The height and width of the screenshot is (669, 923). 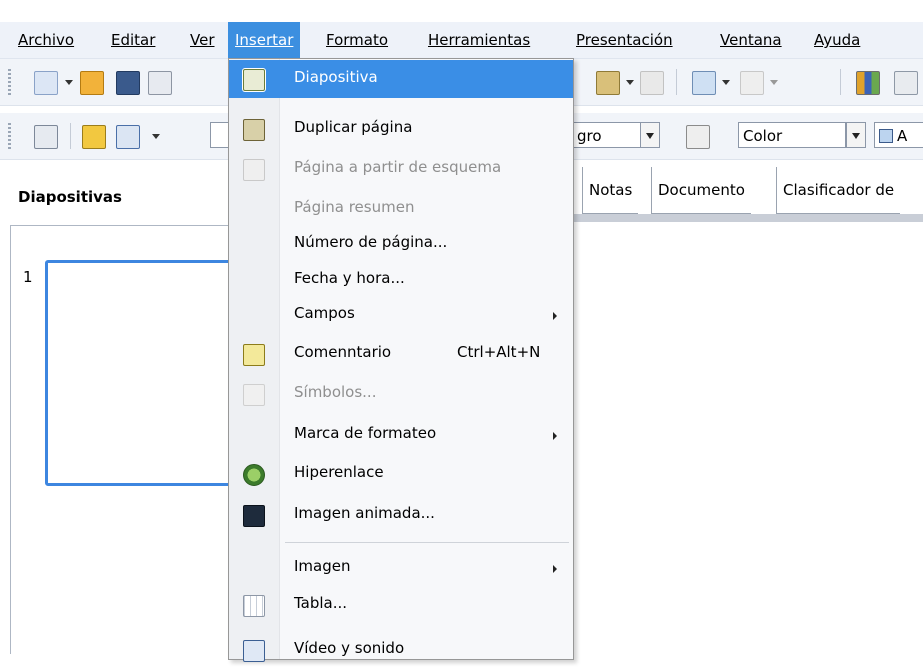 What do you see at coordinates (401, 650) in the screenshot?
I see `menu-item-video-sonido: Vídeo y sonido` at bounding box center [401, 650].